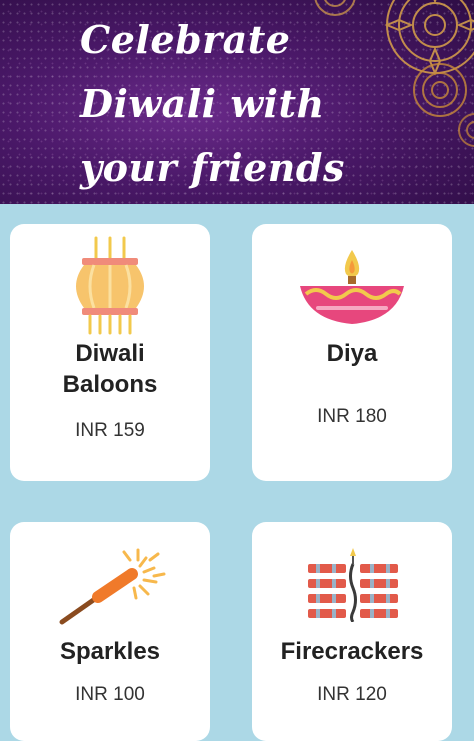 The image size is (474, 741). I want to click on sparkler-icon, so click(112, 586).